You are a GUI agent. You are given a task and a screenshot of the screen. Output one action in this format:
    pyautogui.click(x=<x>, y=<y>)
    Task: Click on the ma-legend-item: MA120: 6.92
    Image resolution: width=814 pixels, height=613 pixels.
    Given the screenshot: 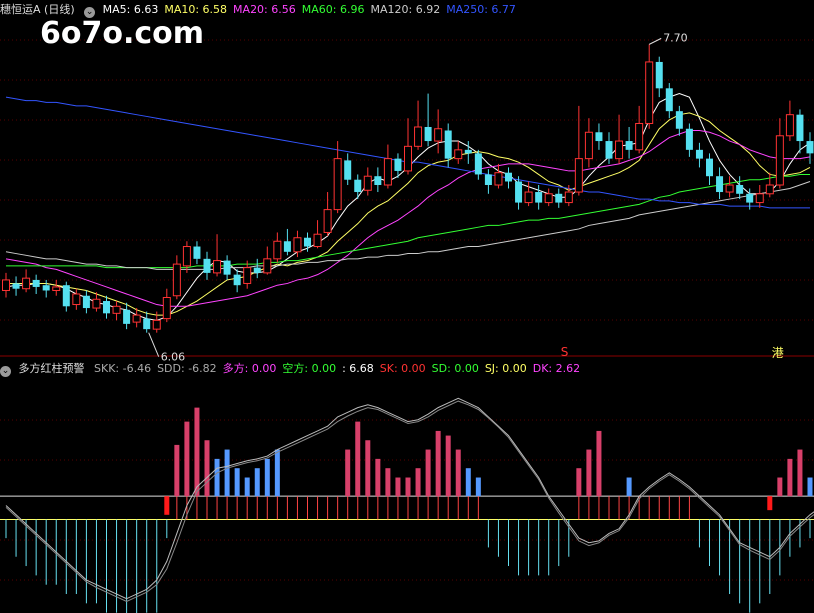 What is the action you would take?
    pyautogui.click(x=405, y=9)
    